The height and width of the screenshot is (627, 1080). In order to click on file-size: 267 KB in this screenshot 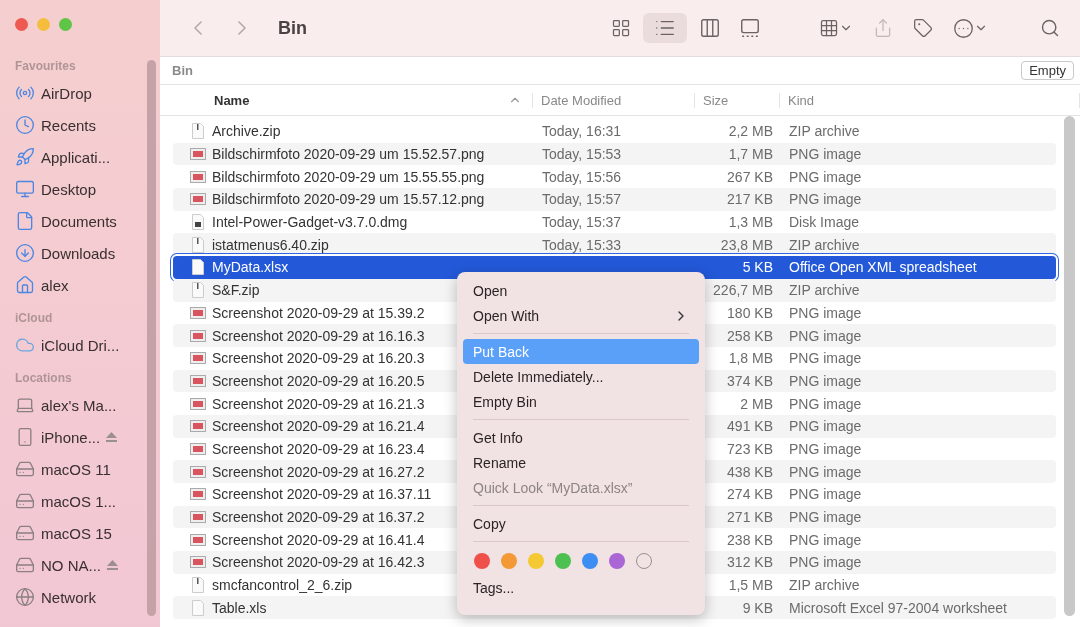, I will do `click(750, 176)`.